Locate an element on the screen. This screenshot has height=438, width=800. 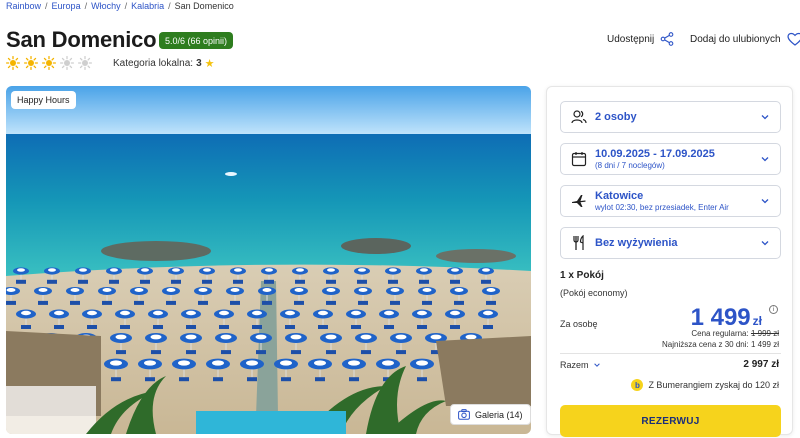
room-type: (Pokój economy) is located at coordinates (594, 293).